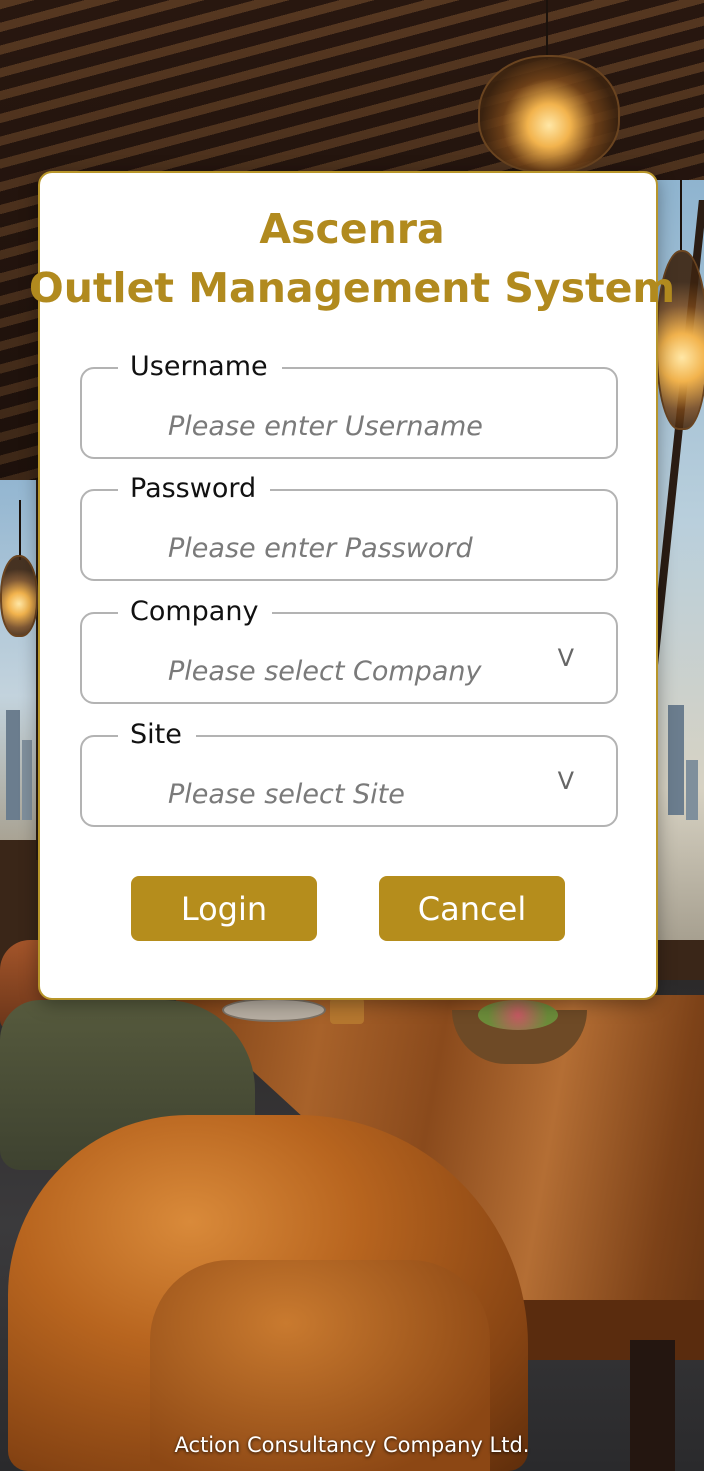 This screenshot has height=1471, width=704. I want to click on username-field: Username Please enter Username, so click(349, 403).